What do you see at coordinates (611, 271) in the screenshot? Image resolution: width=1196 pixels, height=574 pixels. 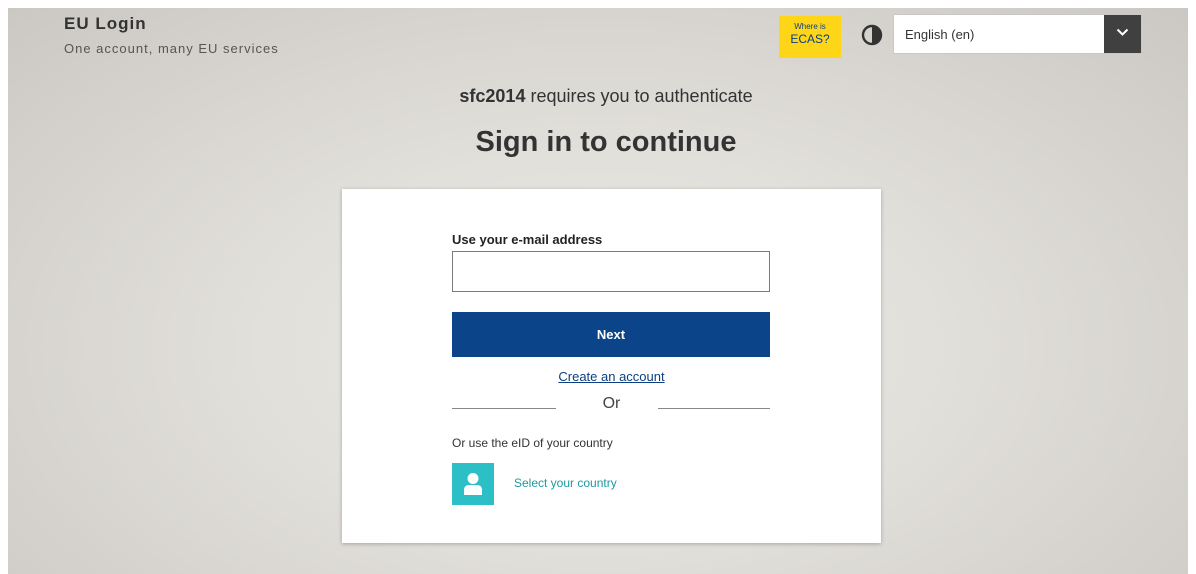 I see `email-field` at bounding box center [611, 271].